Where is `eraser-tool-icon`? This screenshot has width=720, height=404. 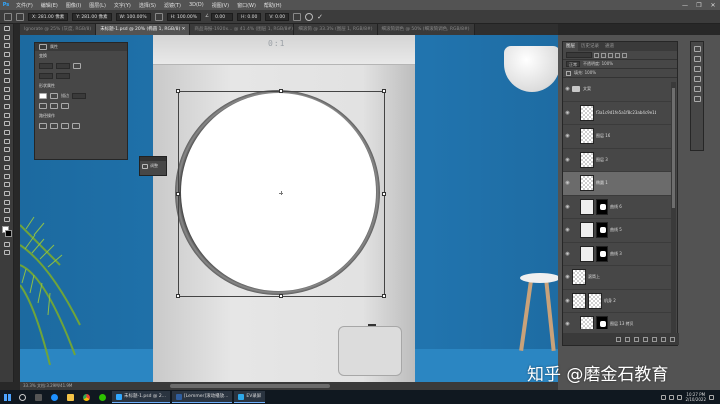
eraser-tool-icon is located at coordinates (7, 132).